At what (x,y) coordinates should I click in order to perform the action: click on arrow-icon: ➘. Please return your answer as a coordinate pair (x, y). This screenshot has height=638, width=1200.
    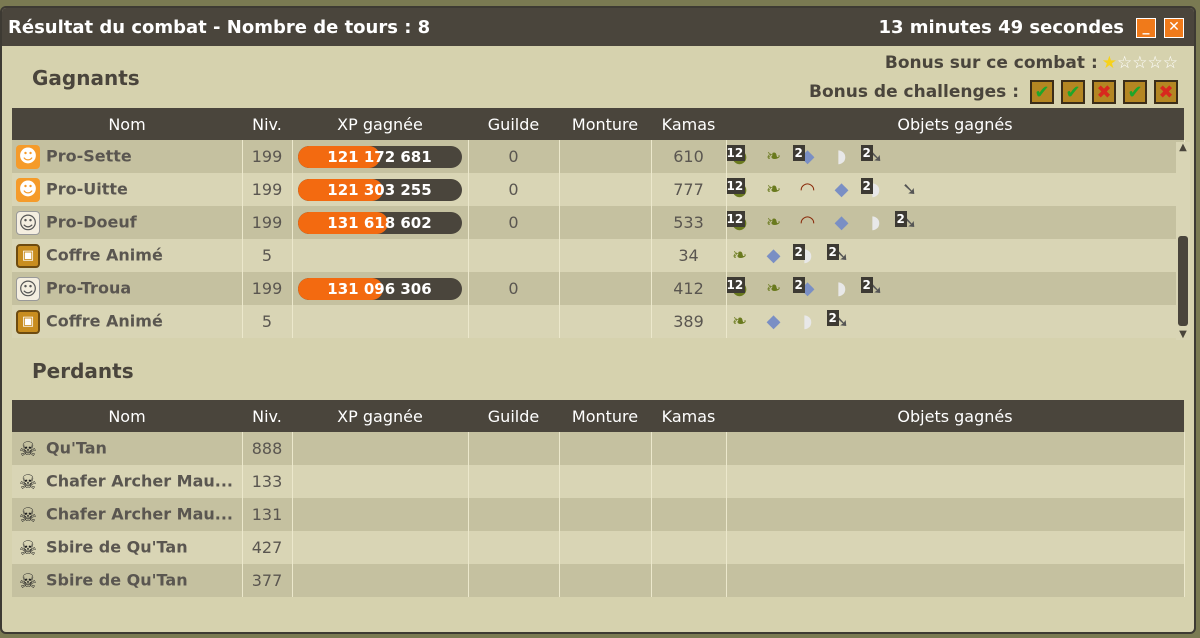
    Looking at the image, I should click on (910, 190).